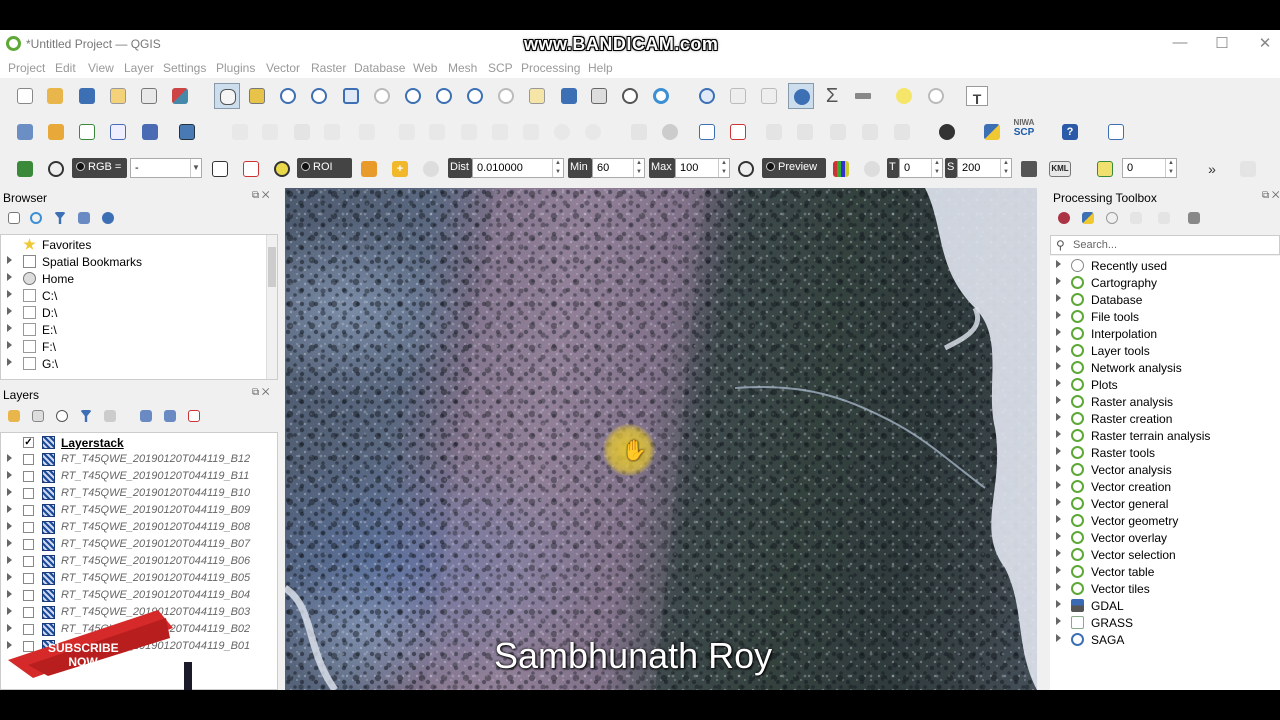 The height and width of the screenshot is (720, 1280). Describe the element at coordinates (134, 261) in the screenshot. I see `browser-item: Spatial Bookmarks` at that location.